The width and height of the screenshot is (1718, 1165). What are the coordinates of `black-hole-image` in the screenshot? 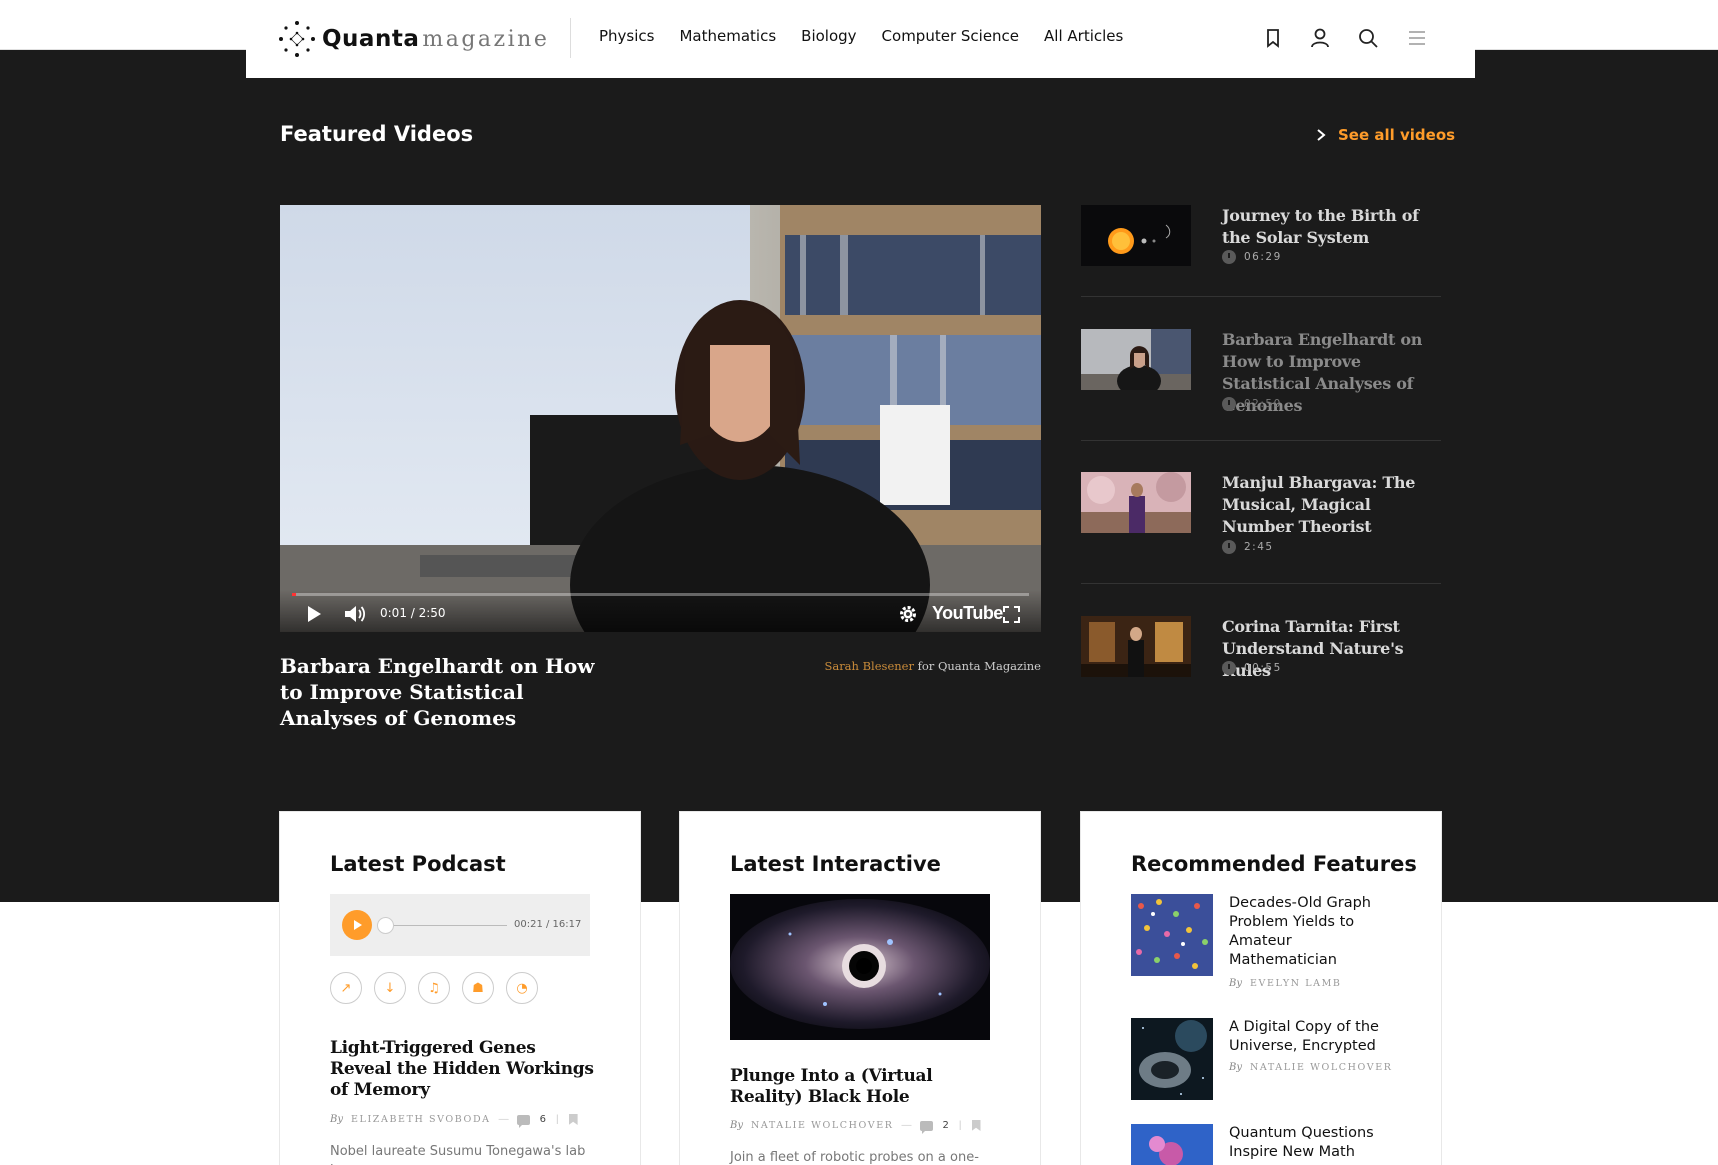 It's located at (860, 967).